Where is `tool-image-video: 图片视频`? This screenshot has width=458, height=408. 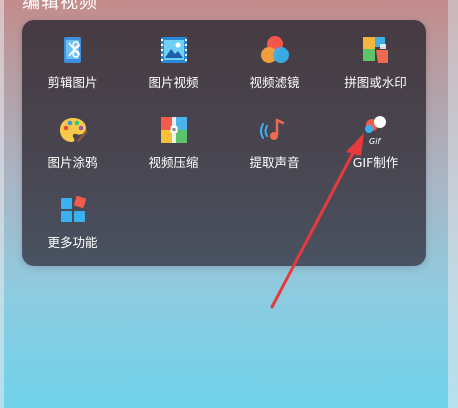
tool-image-video: 图片视频 is located at coordinates (173, 60).